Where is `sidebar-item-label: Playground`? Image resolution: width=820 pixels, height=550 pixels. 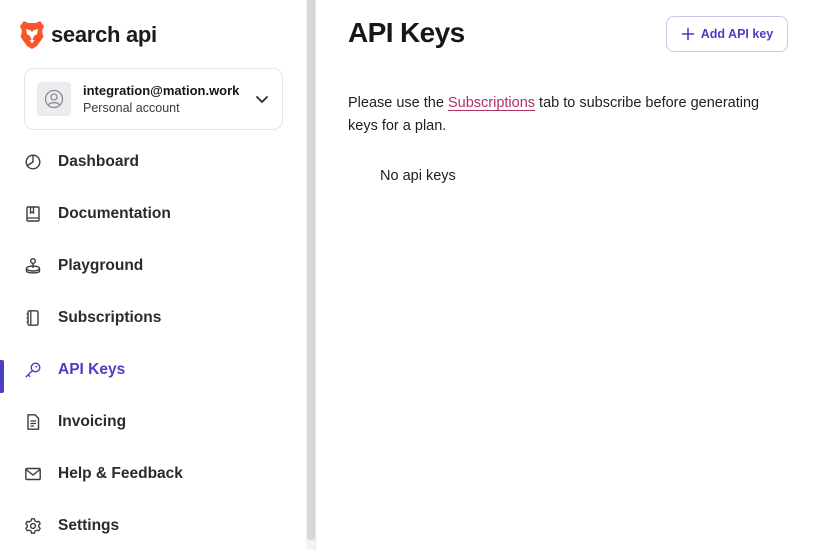
sidebar-item-label: Playground is located at coordinates (101, 265).